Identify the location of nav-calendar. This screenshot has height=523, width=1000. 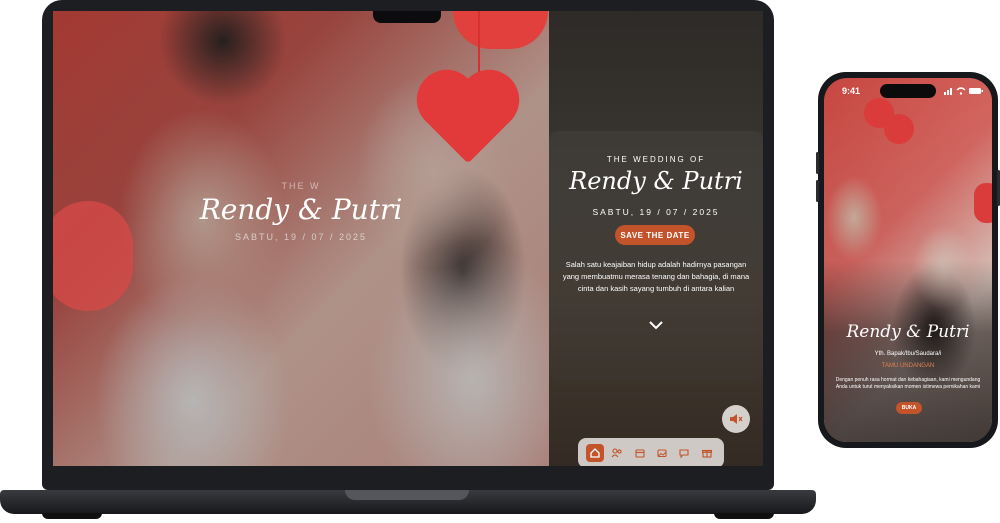
(640, 453).